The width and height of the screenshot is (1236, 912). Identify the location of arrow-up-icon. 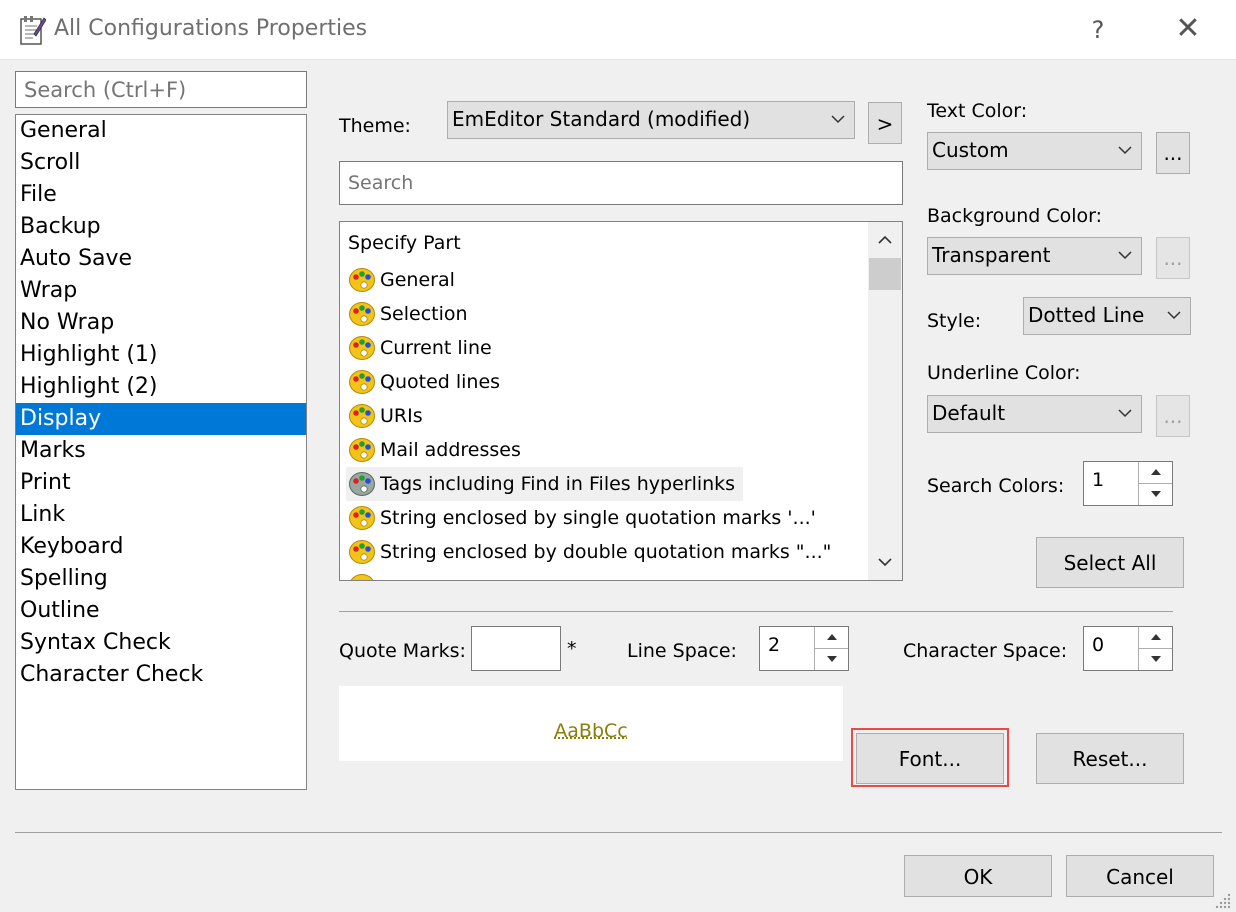
(1156, 637).